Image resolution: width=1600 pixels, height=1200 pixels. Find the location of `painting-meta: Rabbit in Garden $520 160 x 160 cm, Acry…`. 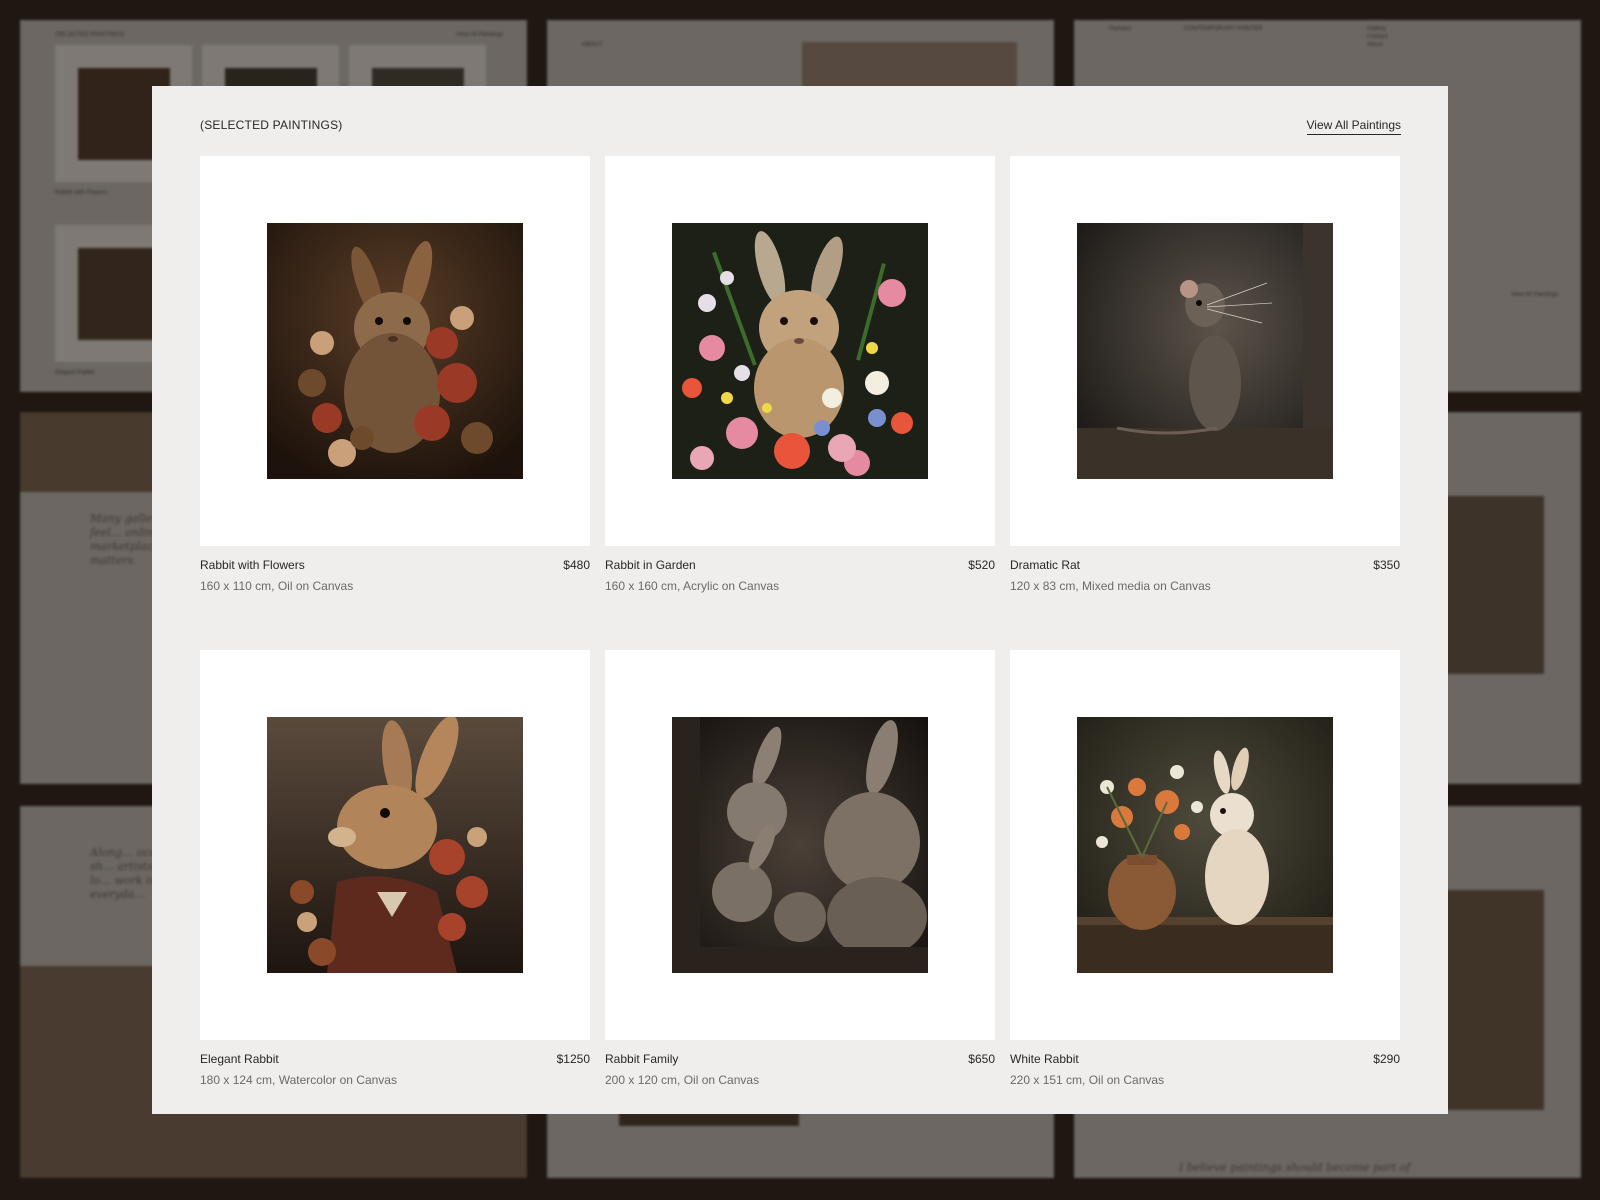

painting-meta: Rabbit in Garden $520 160 x 160 cm, Acry… is located at coordinates (800, 584).